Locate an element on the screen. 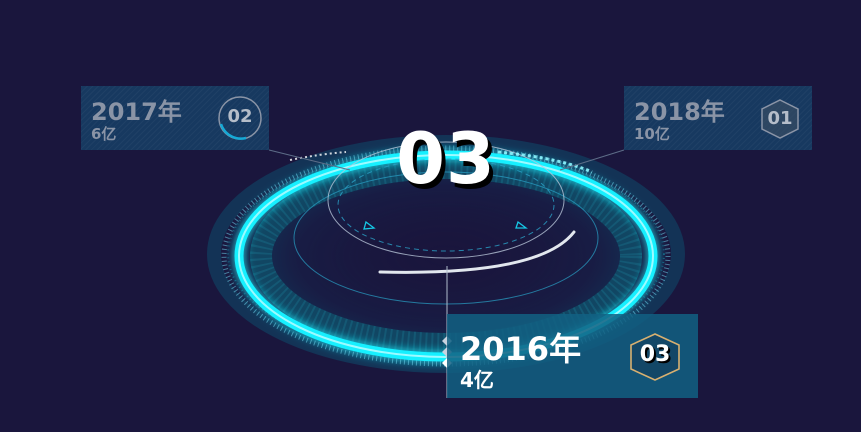 Image resolution: width=861 pixels, height=432 pixels. year-panel-2016-active: 2016年 4亿 03 is located at coordinates (572, 356).